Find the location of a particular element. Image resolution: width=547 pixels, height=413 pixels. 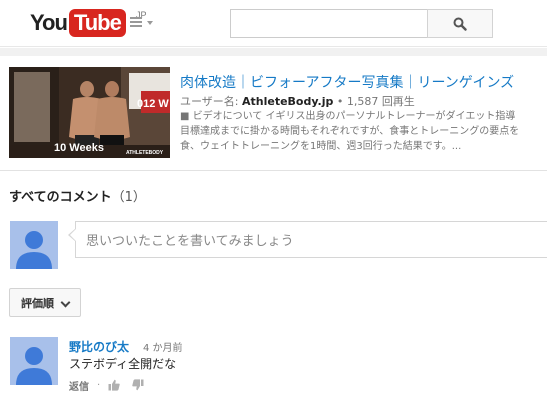

video-thumbnail: 012 W 10 Weeks ATHLETEBODY is located at coordinates (89, 112).